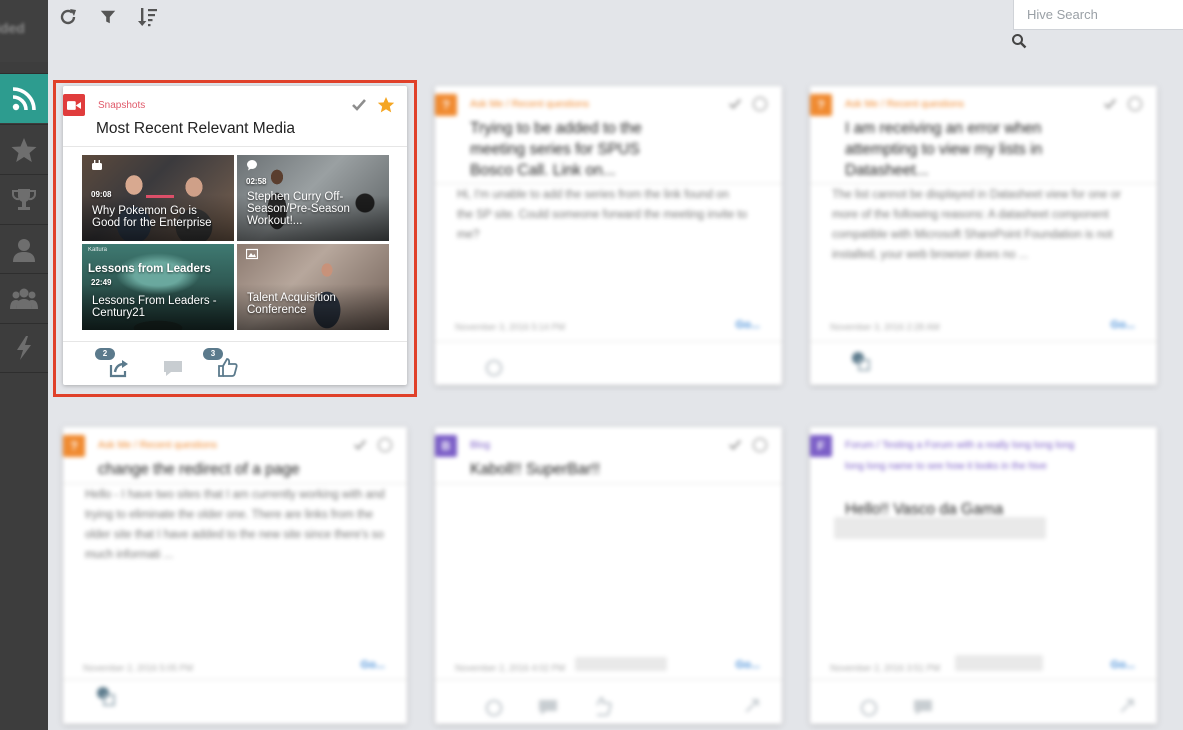 This screenshot has width=1183, height=730. What do you see at coordinates (24, 348) in the screenshot?
I see `sidebar-item-activity` at bounding box center [24, 348].